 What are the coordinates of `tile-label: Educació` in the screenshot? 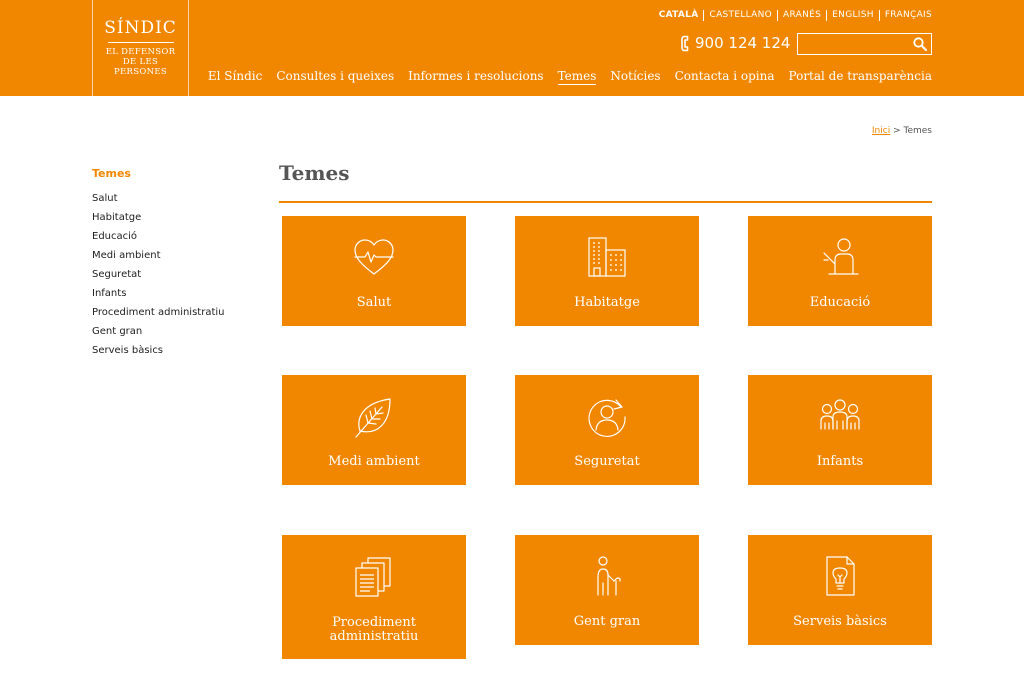 It's located at (840, 302).